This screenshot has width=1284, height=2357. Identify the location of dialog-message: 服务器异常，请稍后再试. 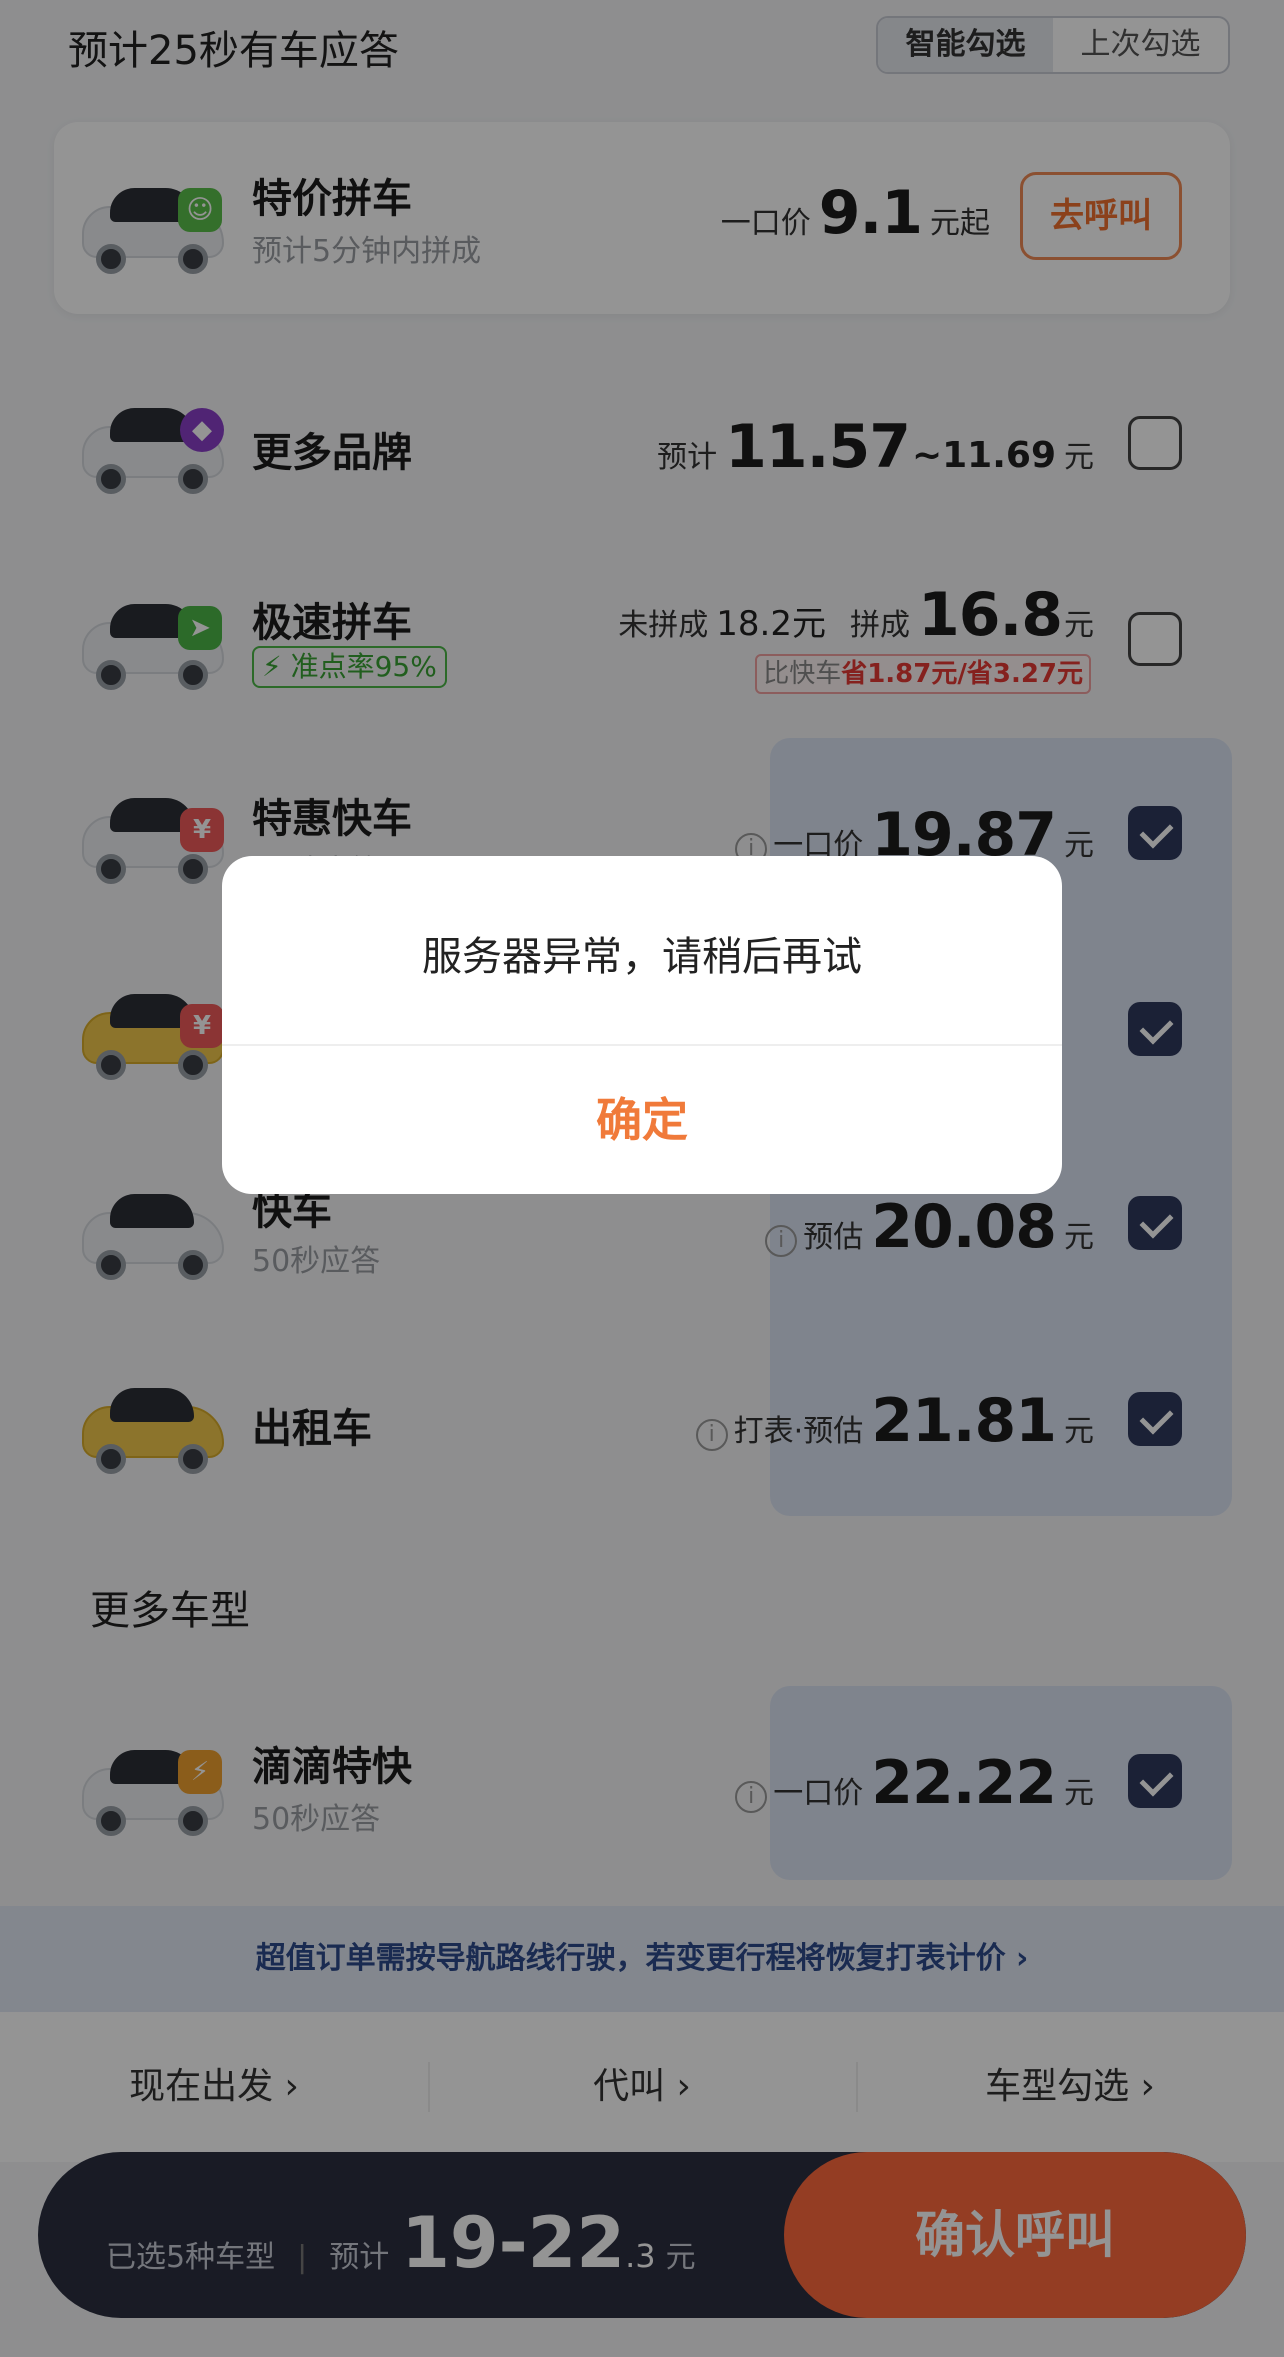
(642, 957).